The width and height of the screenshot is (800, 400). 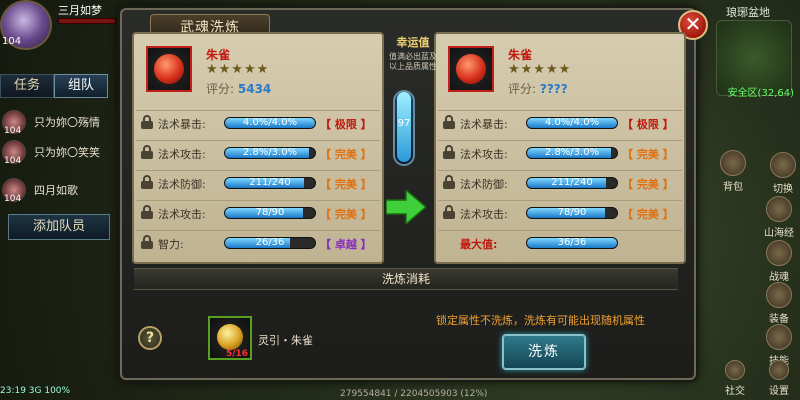 I want to click on tab-quest: 任务, so click(x=27, y=86).